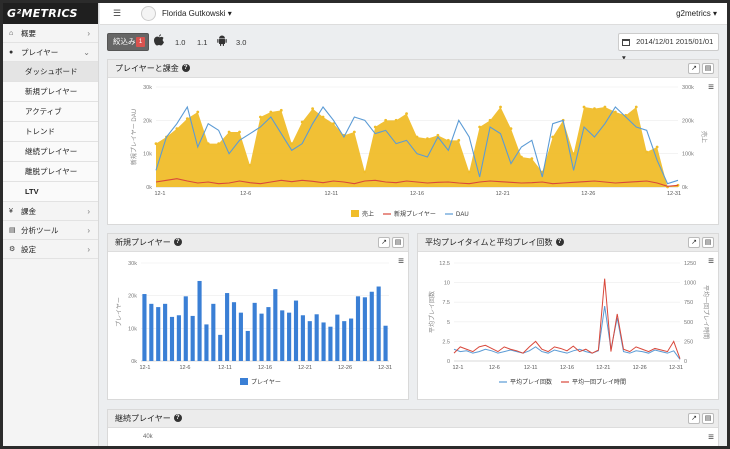  I want to click on y-right-tick-label: 300k, so click(688, 88).